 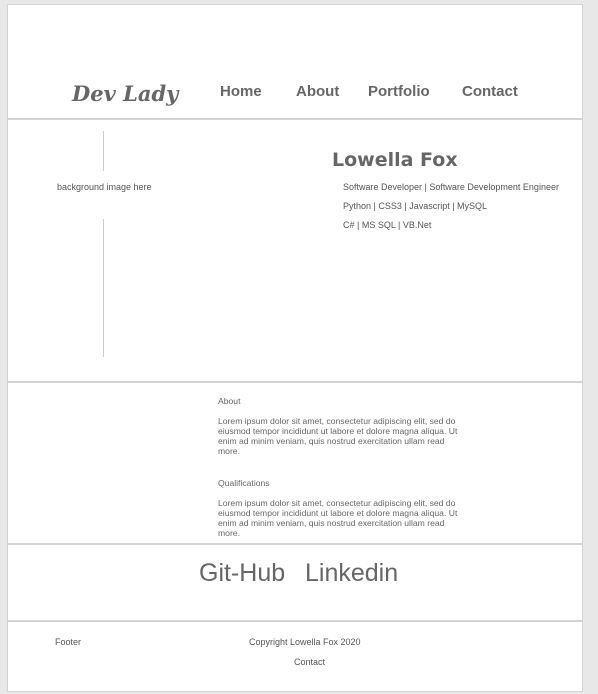 What do you see at coordinates (317, 91) in the screenshot?
I see `nav-about: About` at bounding box center [317, 91].